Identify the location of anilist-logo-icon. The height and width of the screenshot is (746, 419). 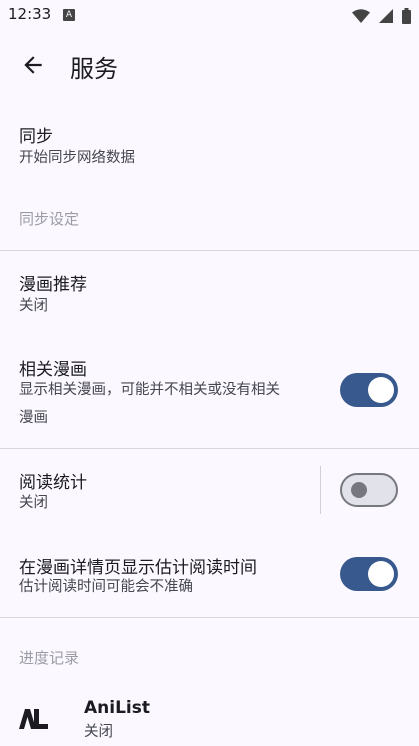
(33, 719).